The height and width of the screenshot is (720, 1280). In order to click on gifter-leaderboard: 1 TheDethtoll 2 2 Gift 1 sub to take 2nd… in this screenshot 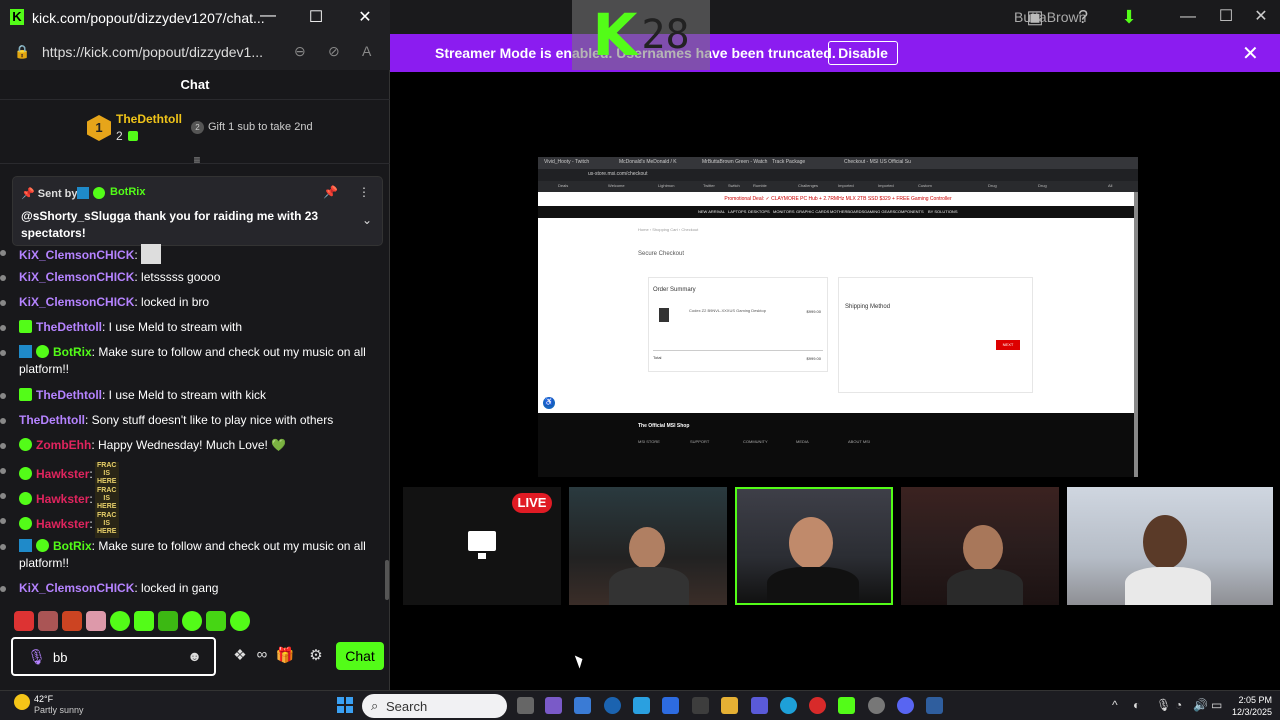, I will do `click(195, 133)`.